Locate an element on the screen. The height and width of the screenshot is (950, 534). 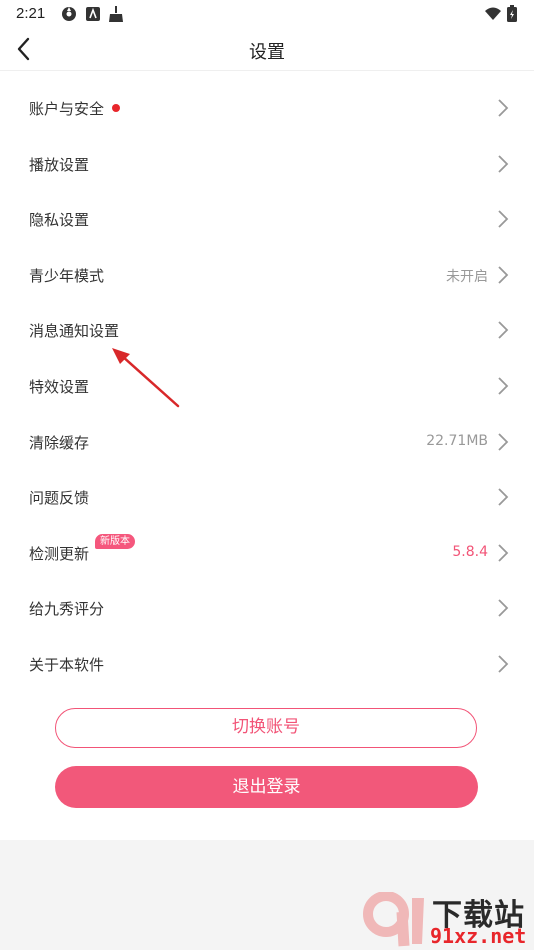
row-label: 特效设置 is located at coordinates (59, 386).